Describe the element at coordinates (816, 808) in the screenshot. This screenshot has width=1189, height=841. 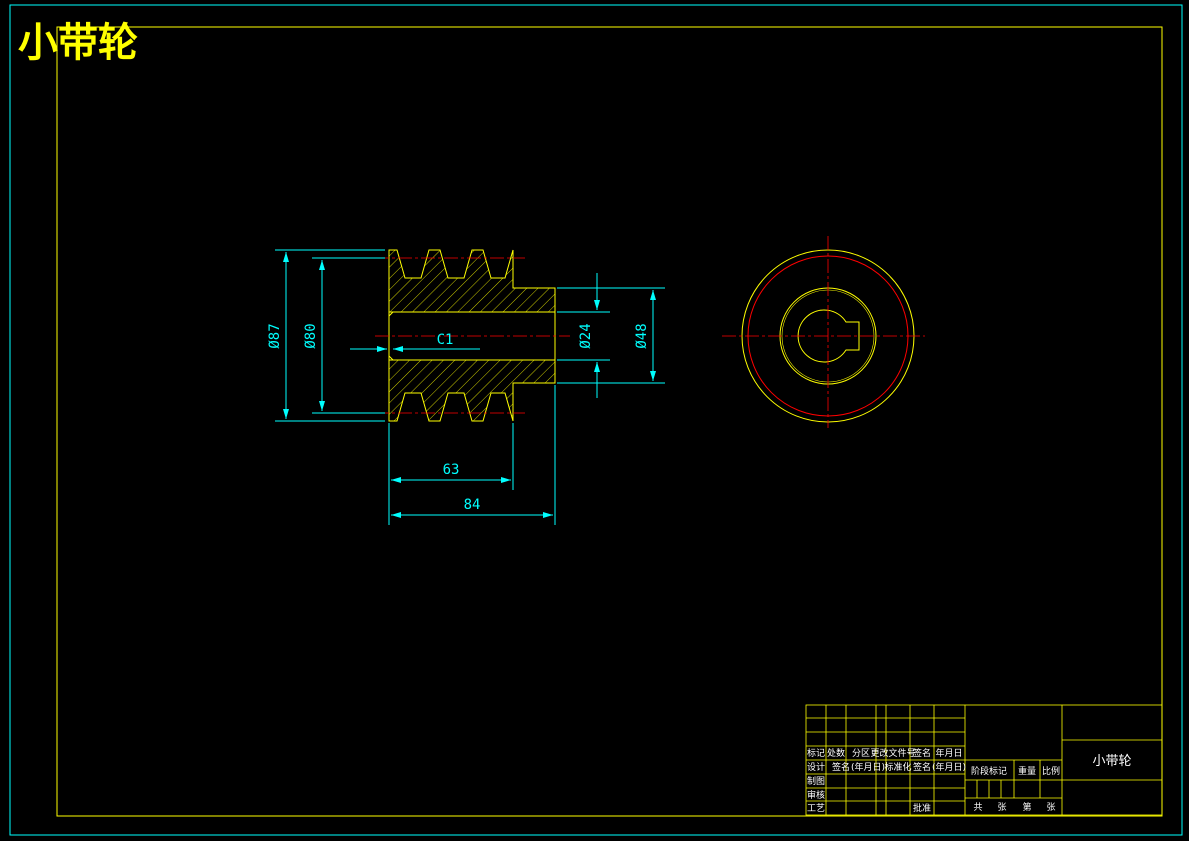
I see `tb-process: 工艺` at that location.